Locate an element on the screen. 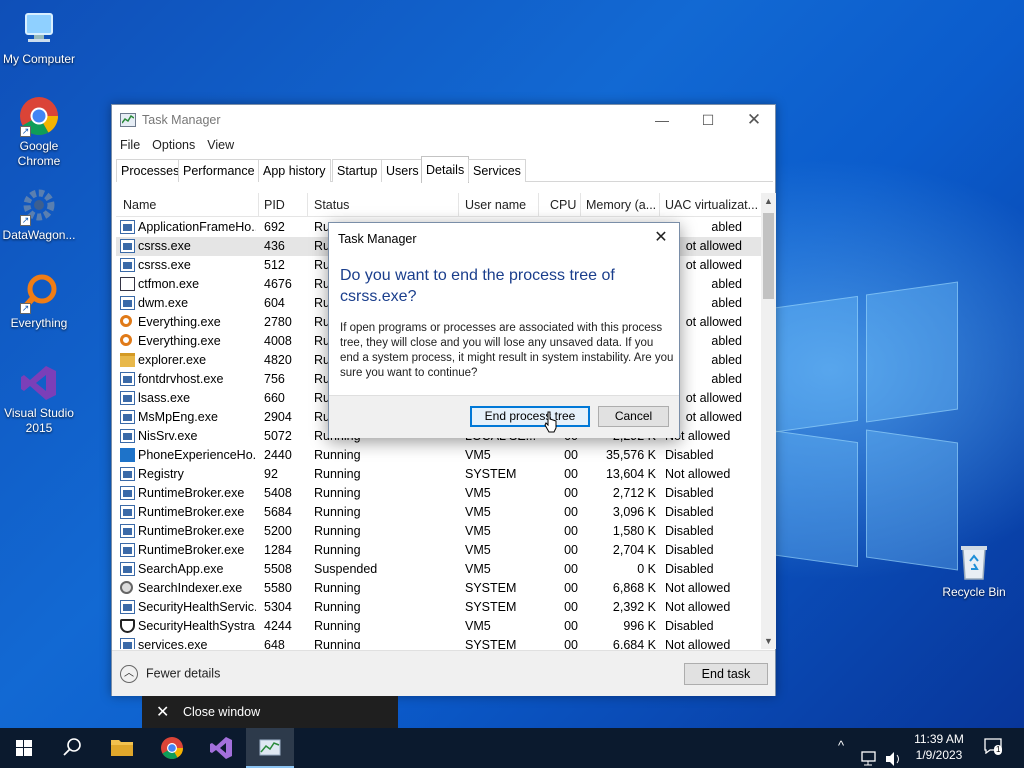  column-header-status: Status is located at coordinates (384, 205).